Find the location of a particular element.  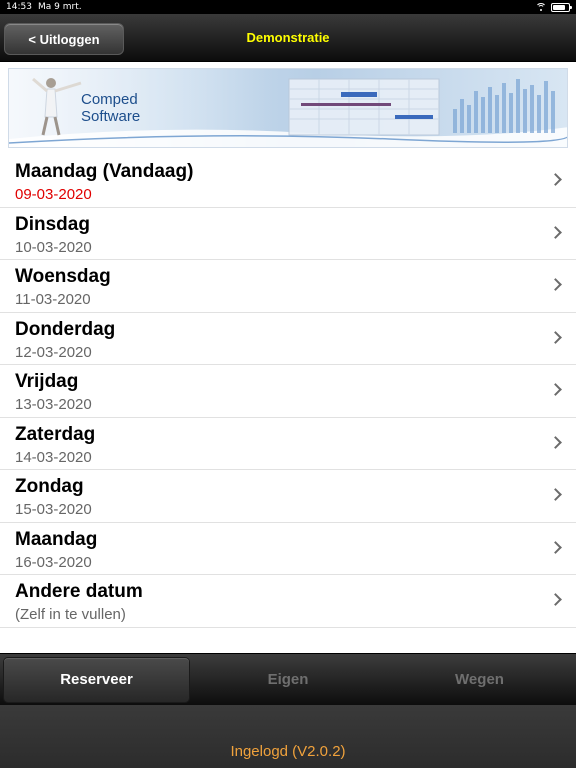

day-title: Donderdag is located at coordinates (65, 329).